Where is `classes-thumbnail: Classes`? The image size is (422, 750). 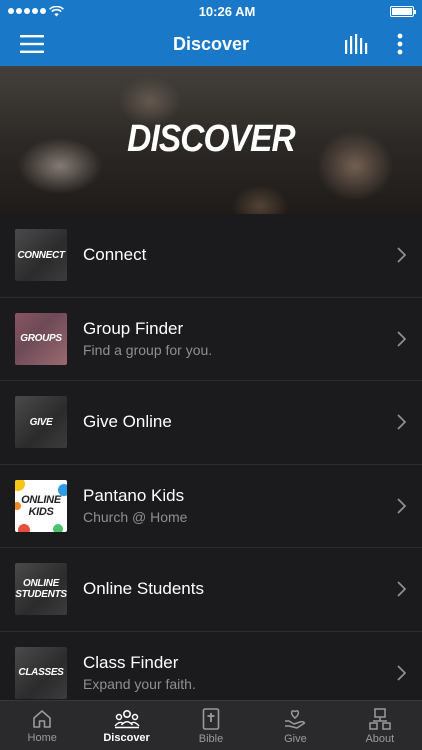
classes-thumbnail: Classes is located at coordinates (41, 672).